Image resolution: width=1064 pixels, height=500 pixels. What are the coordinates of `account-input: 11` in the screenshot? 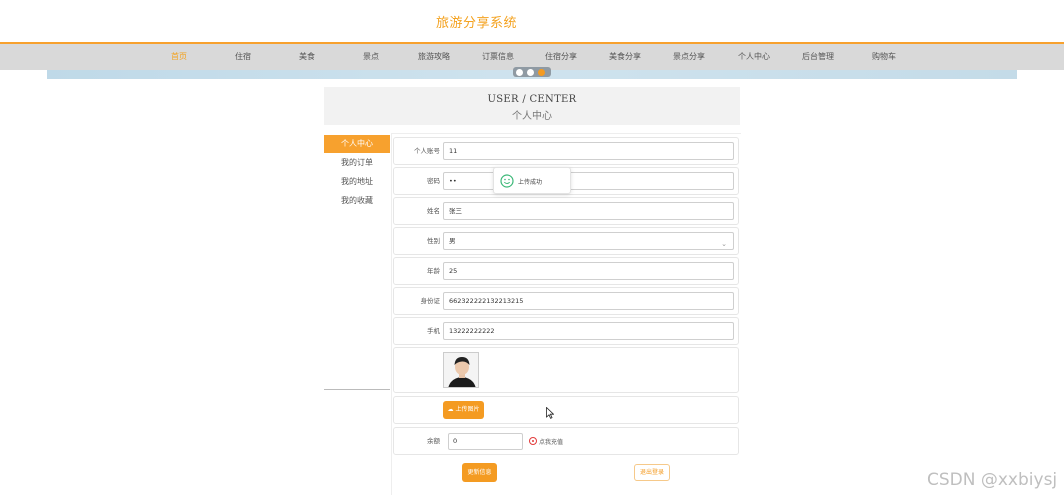 It's located at (588, 151).